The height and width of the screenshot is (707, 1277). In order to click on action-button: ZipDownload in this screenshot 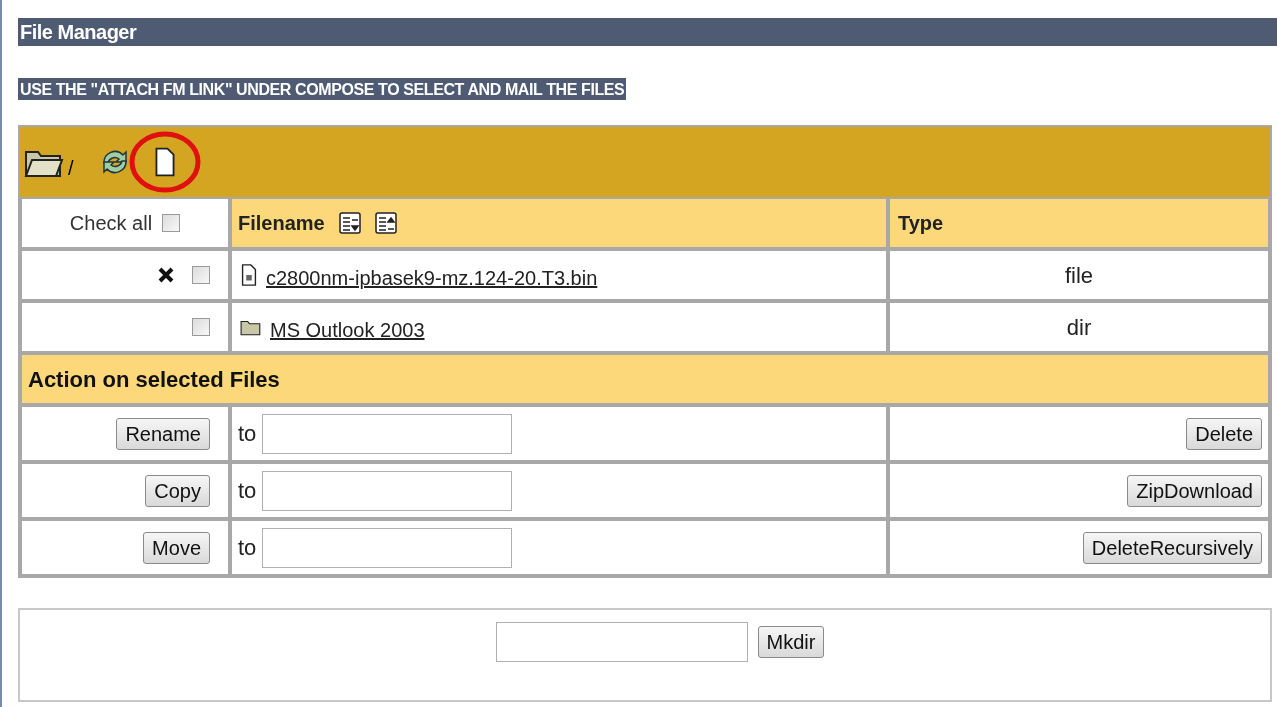, I will do `click(1194, 490)`.